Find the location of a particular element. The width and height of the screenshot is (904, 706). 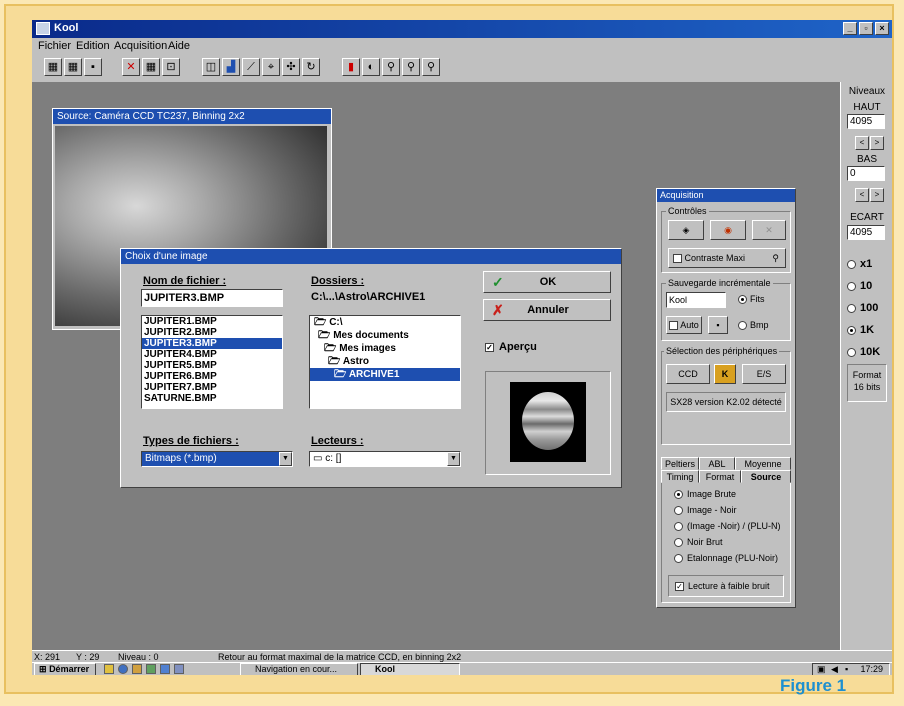

menu-aide: Aide is located at coordinates (179, 46).